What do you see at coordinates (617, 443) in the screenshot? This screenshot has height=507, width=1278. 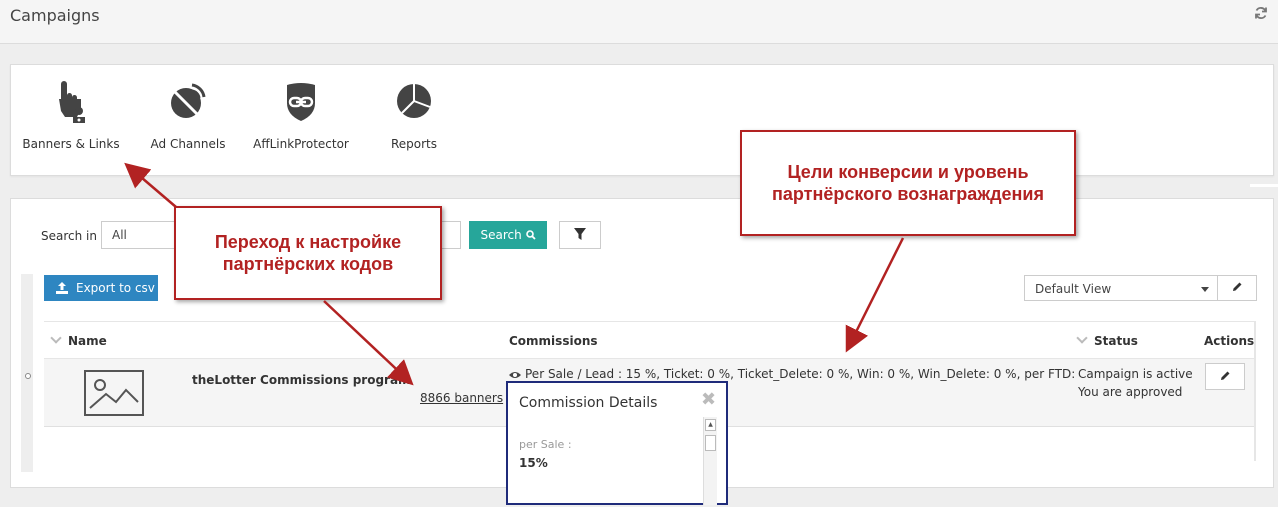 I see `commission-details-popup: Commission Details ✖ per Sale : 15% ▲` at bounding box center [617, 443].